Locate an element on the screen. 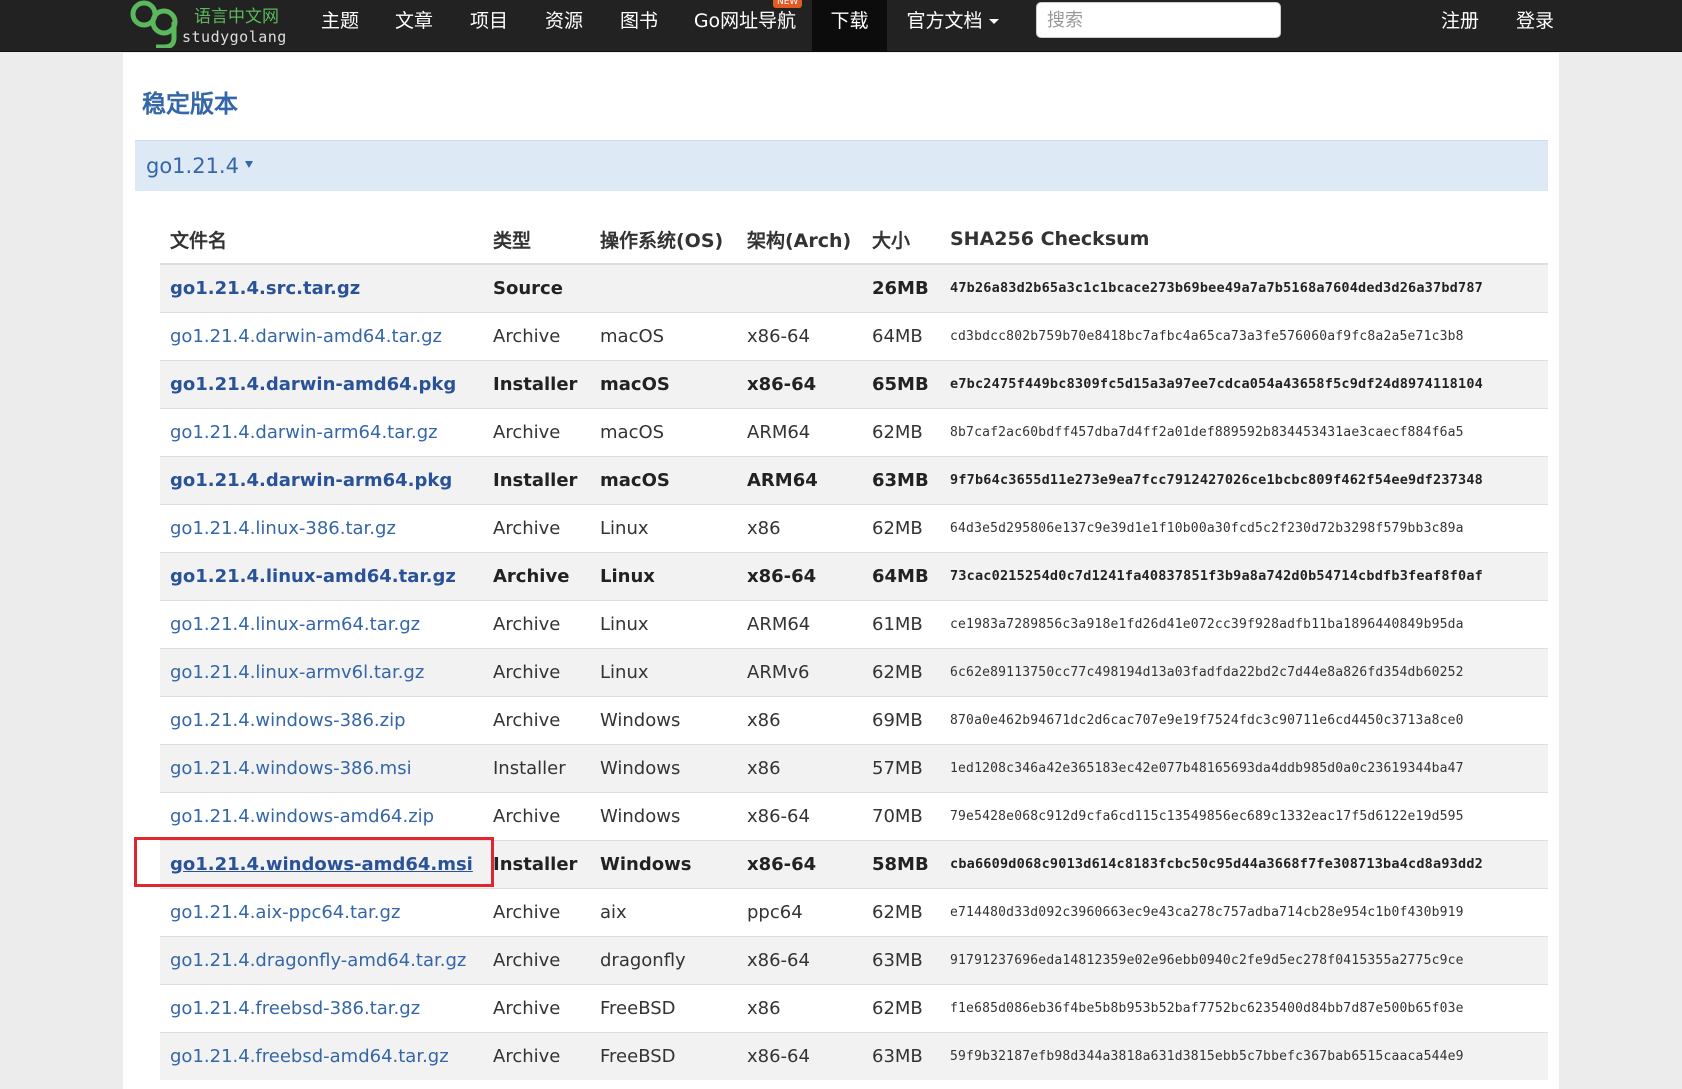 The width and height of the screenshot is (1682, 1089). download-link: go1.21.4.darwin-arm64.pkg is located at coordinates (321, 479).